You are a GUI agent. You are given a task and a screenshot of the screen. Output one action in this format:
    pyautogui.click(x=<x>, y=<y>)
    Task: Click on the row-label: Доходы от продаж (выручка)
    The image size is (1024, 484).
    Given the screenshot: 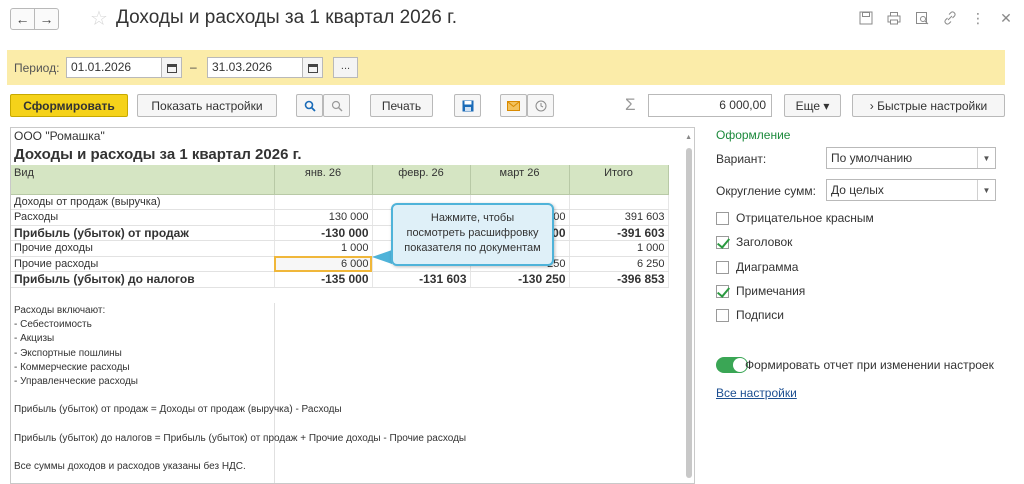 What is the action you would take?
    pyautogui.click(x=143, y=202)
    